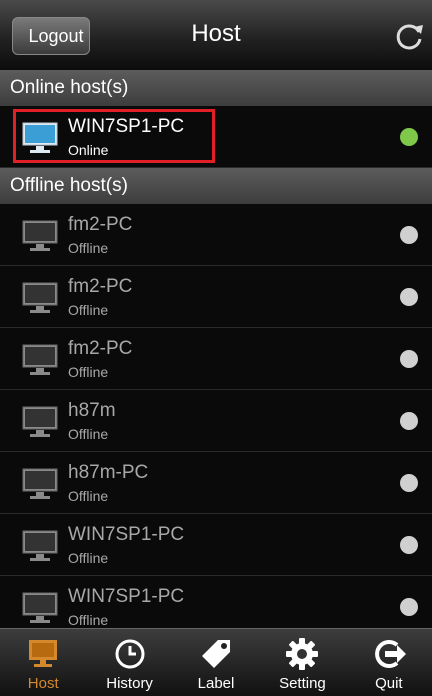 The image size is (432, 696). Describe the element at coordinates (216, 545) in the screenshot. I see `host-row-offline: WIN7SP1-PC Offline` at that location.